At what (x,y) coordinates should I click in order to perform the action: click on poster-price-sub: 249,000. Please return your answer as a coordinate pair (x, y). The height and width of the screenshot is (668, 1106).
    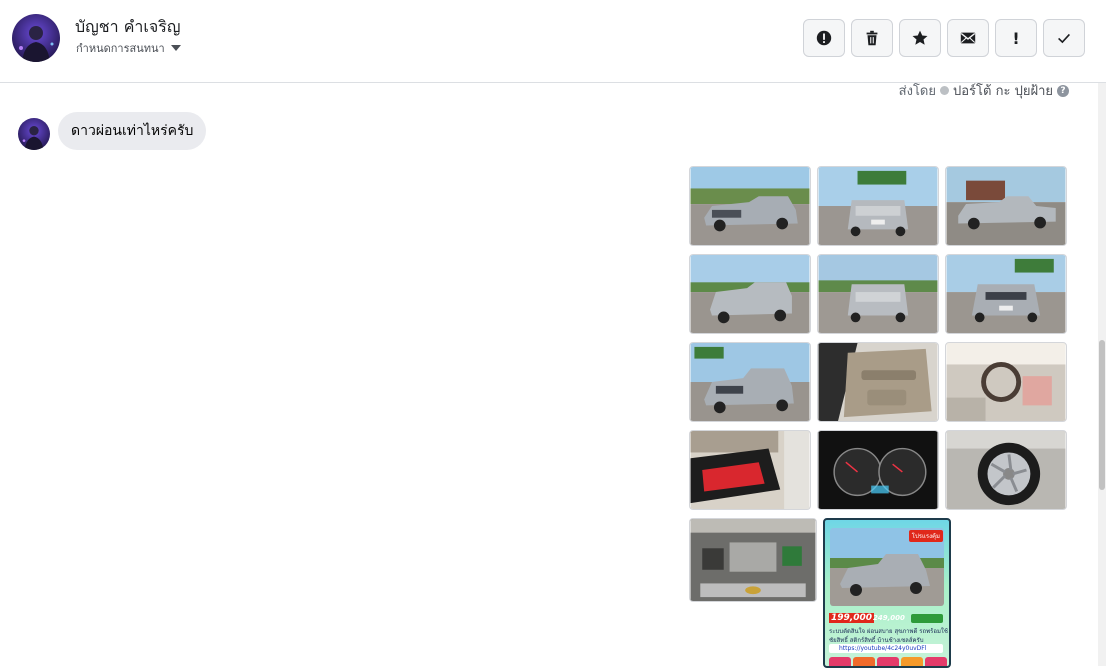
    Looking at the image, I should click on (889, 618).